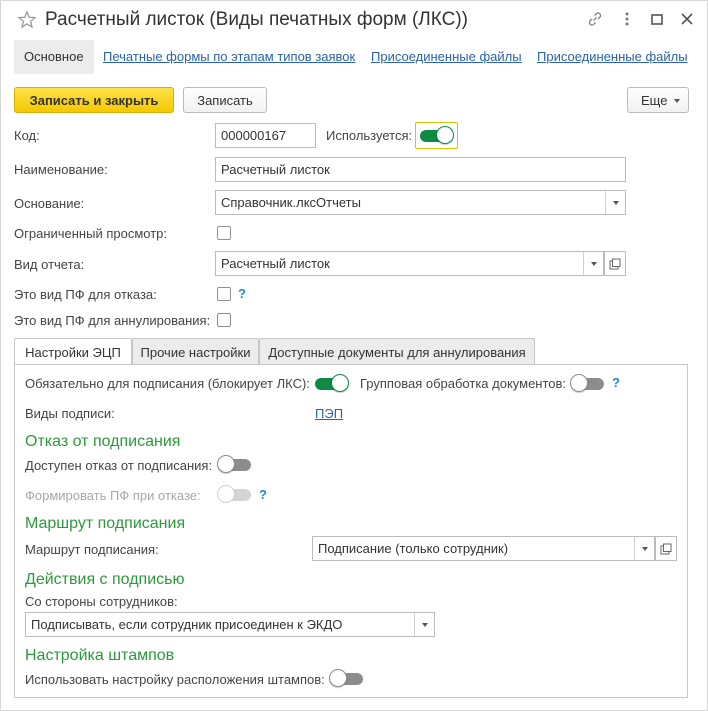 The image size is (708, 711). What do you see at coordinates (27, 20) in the screenshot?
I see `star-icon` at bounding box center [27, 20].